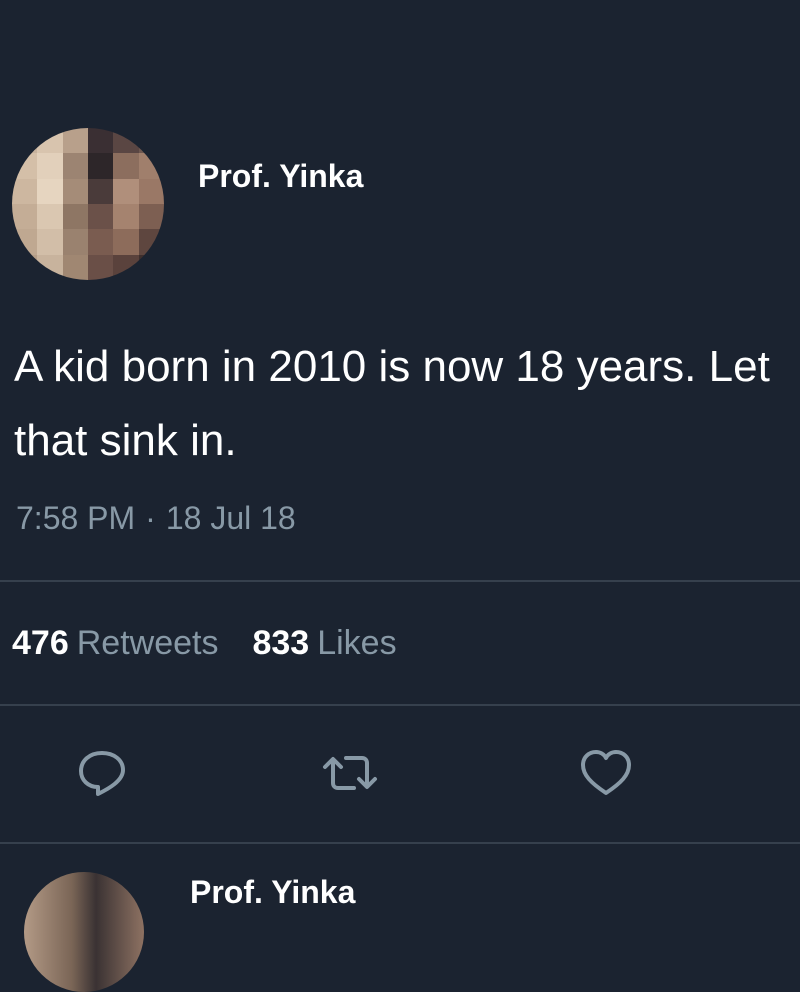 The width and height of the screenshot is (800, 992). I want to click on tweet-time: 7:58 PM, so click(76, 518).